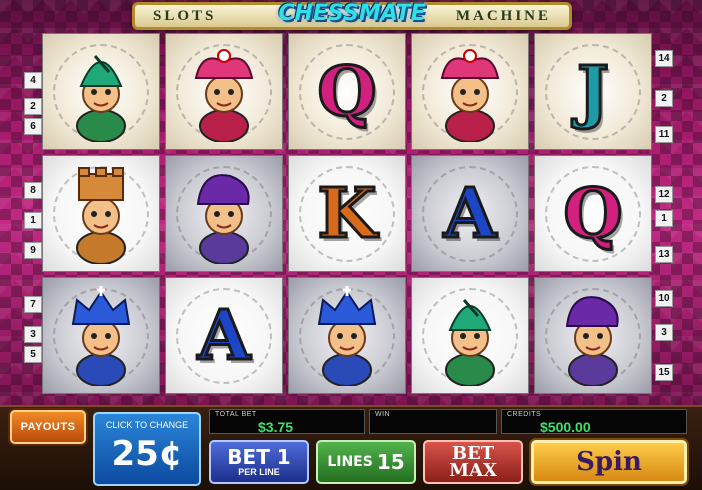 The image size is (702, 490). I want to click on bet-max-line2: MAX, so click(473, 470).